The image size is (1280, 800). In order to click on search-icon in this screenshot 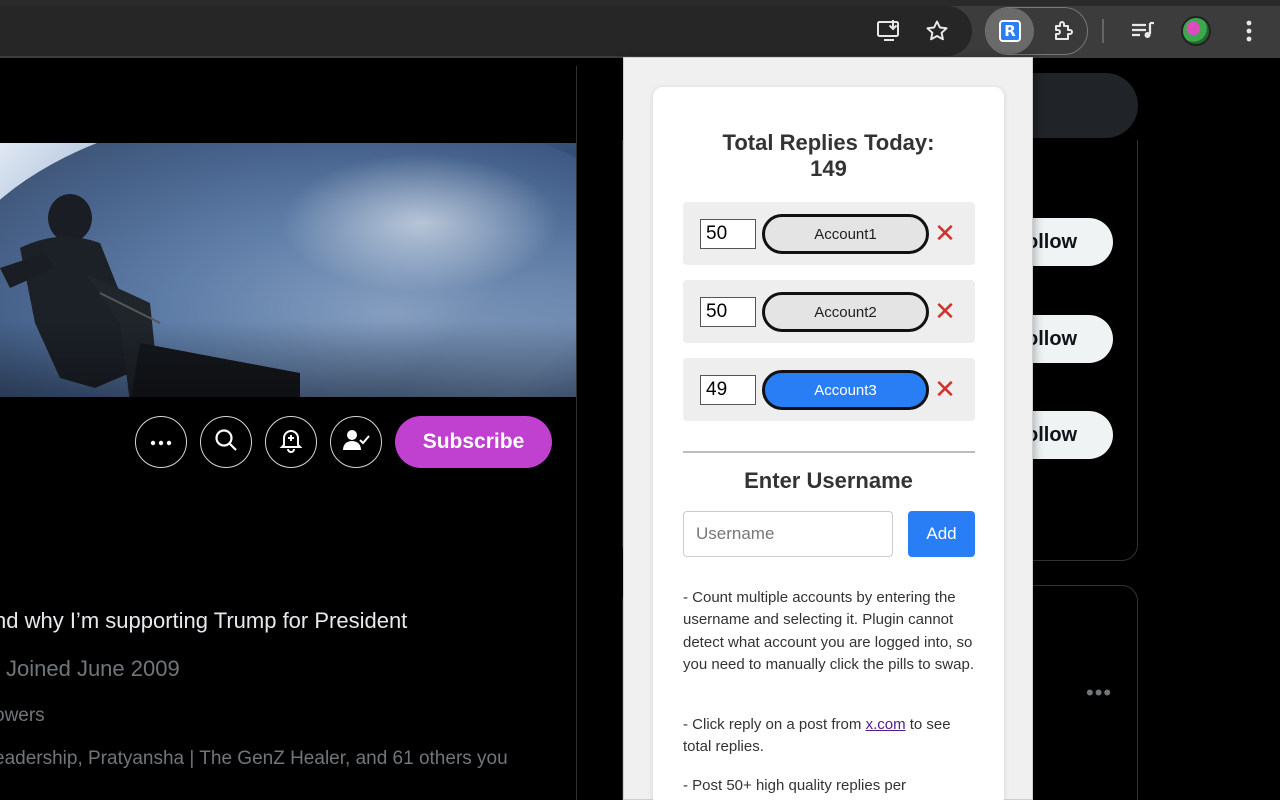, I will do `click(226, 442)`.